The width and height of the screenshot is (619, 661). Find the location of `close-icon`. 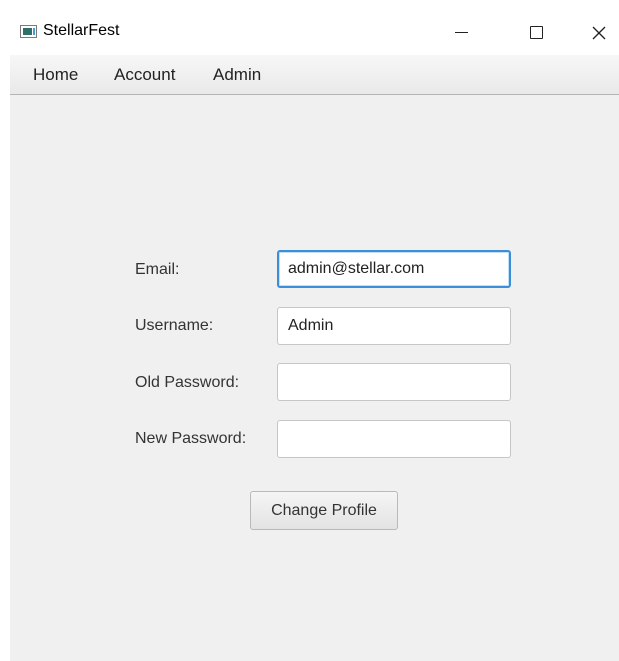

close-icon is located at coordinates (599, 32).